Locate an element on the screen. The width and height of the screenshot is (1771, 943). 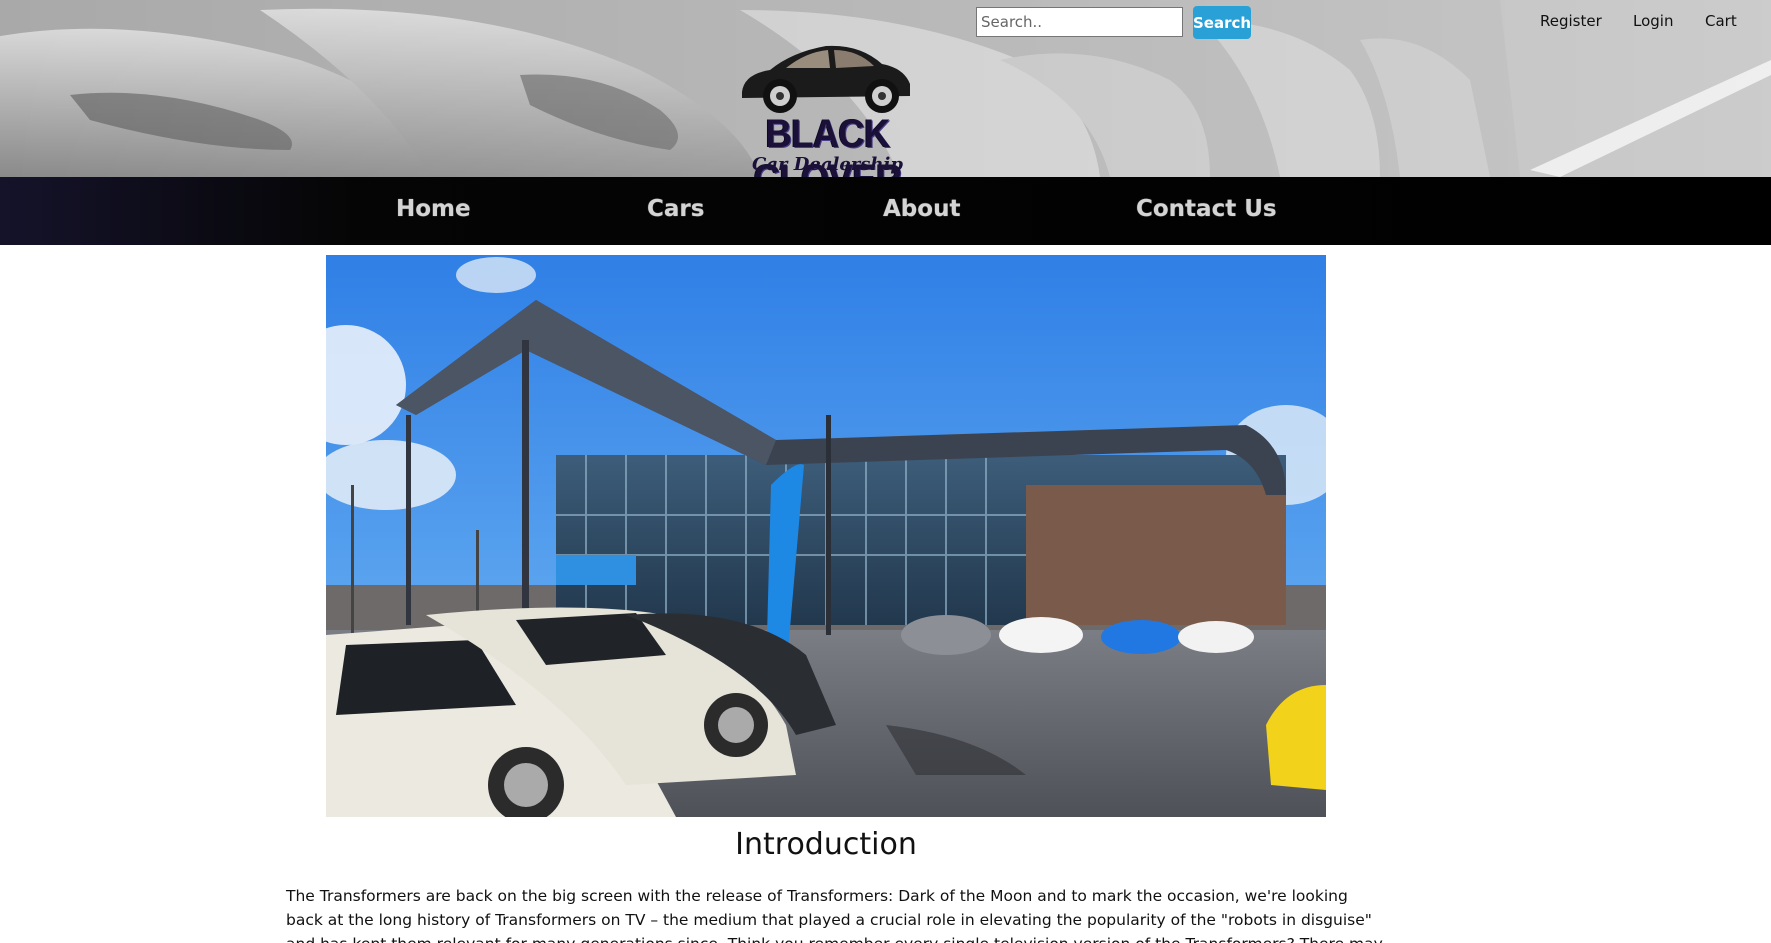
site-logo: BLACK CLOVER Car Dealership is located at coordinates (827, 107).